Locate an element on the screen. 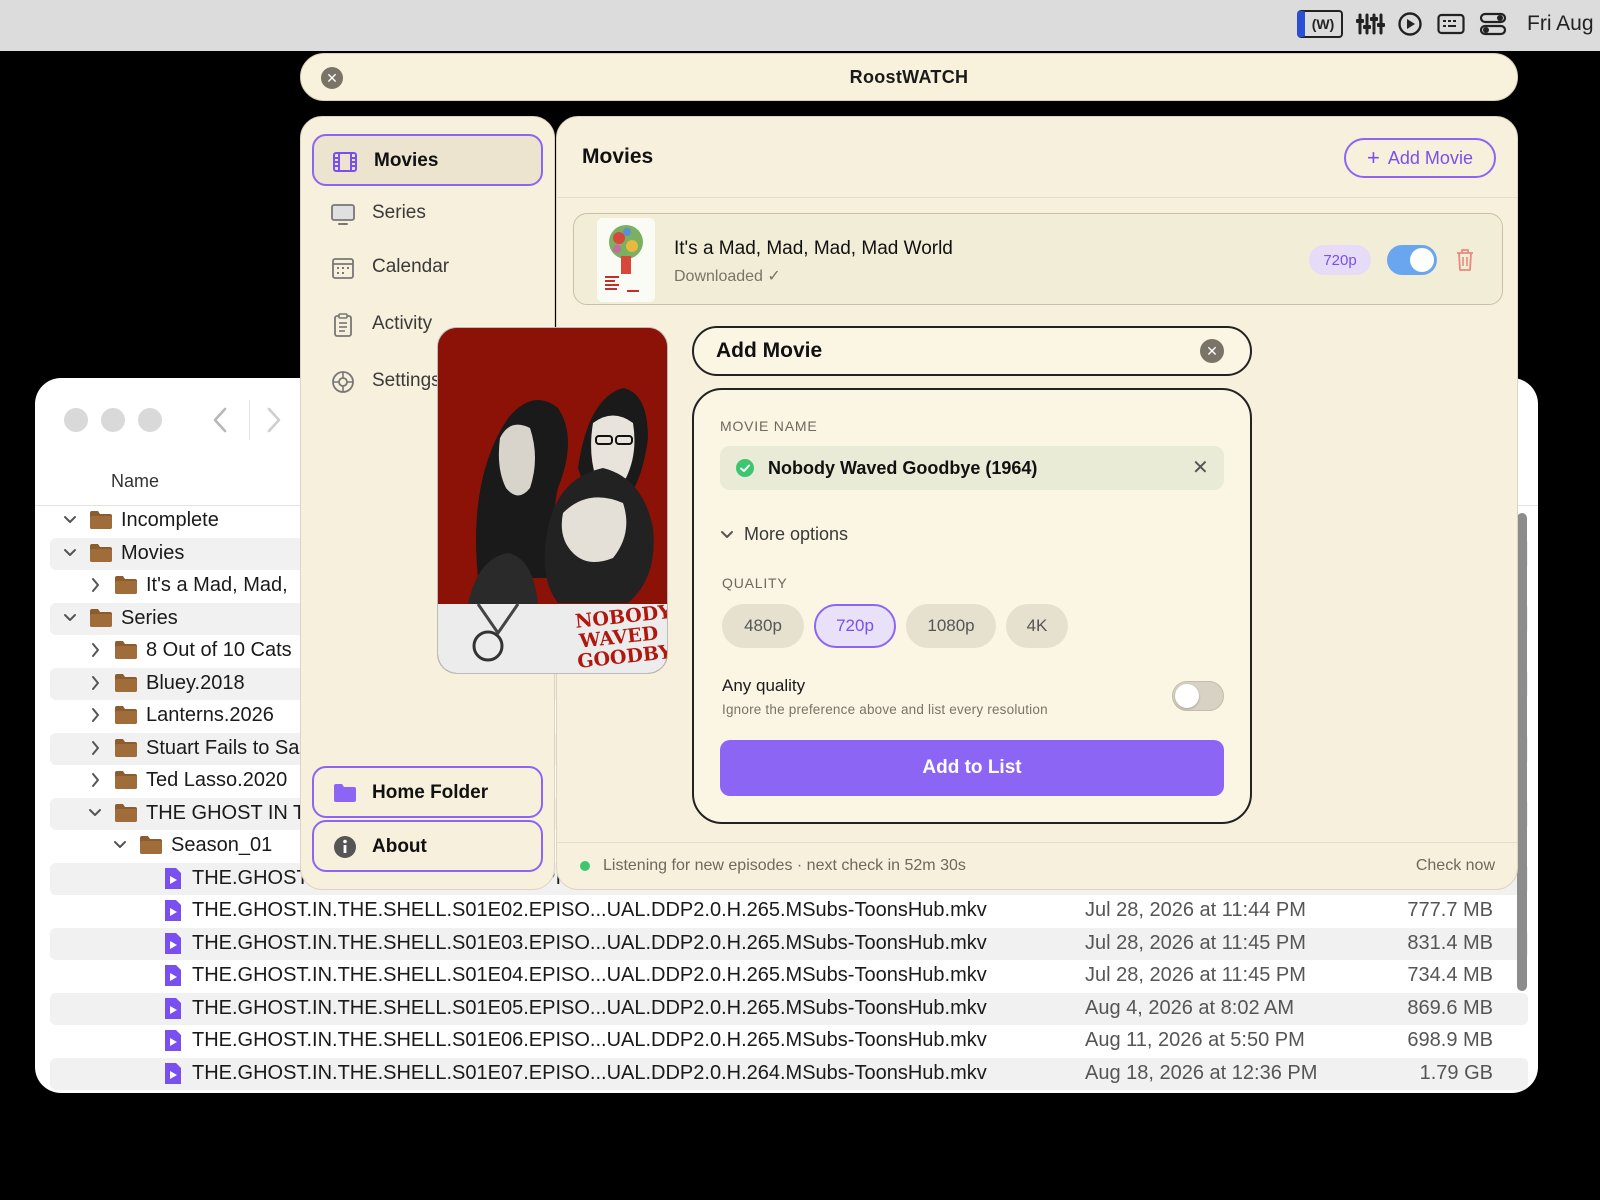 The width and height of the screenshot is (1600, 1200). column-header-name: Name is located at coordinates (135, 481).